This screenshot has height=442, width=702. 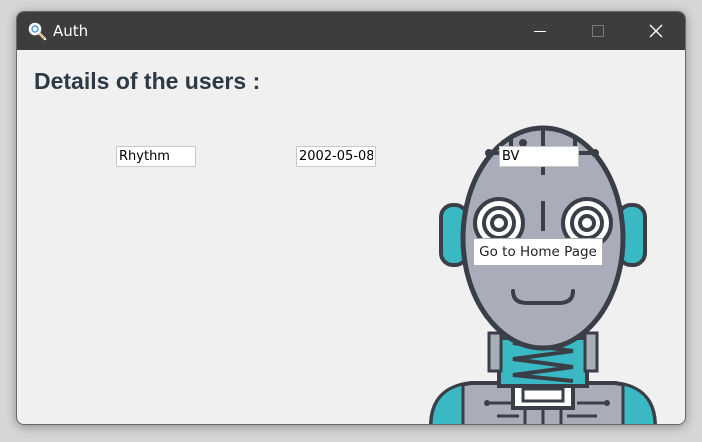 I want to click on close-icon, so click(x=656, y=31).